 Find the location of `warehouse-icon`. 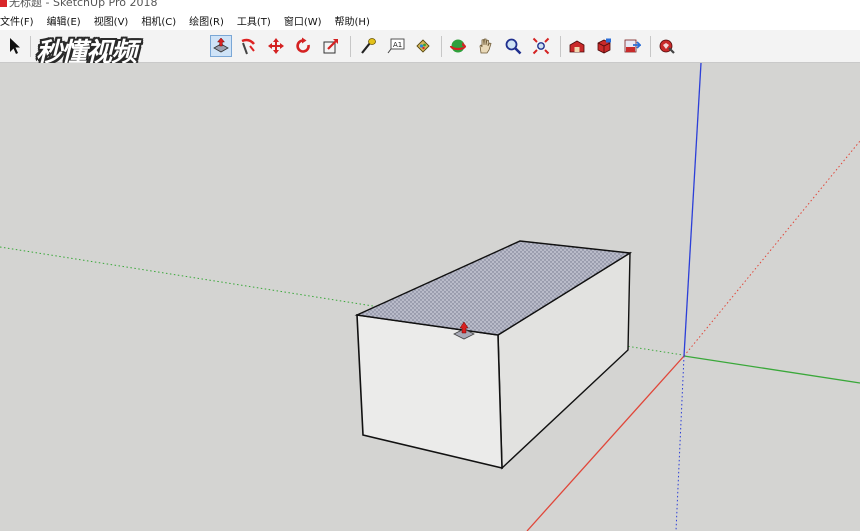

warehouse-icon is located at coordinates (577, 46).